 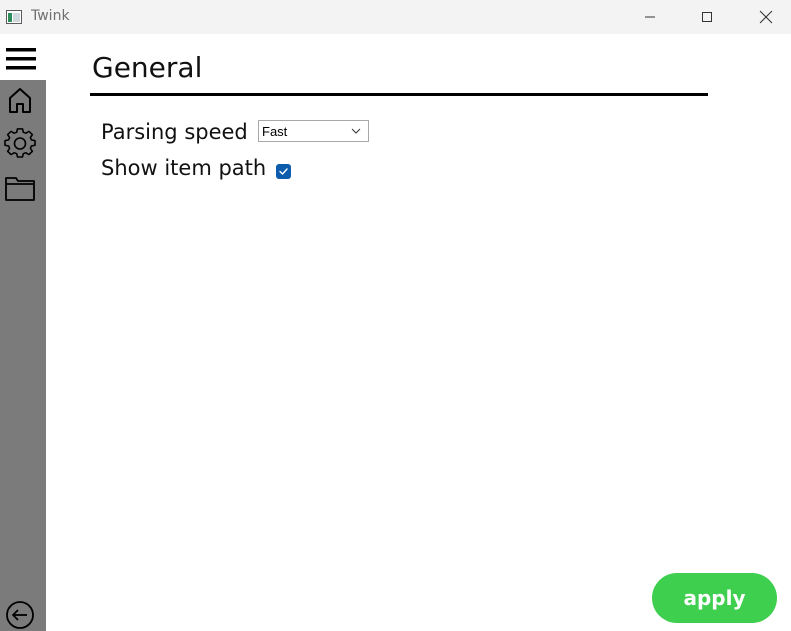 I want to click on menu-button, so click(x=21, y=59).